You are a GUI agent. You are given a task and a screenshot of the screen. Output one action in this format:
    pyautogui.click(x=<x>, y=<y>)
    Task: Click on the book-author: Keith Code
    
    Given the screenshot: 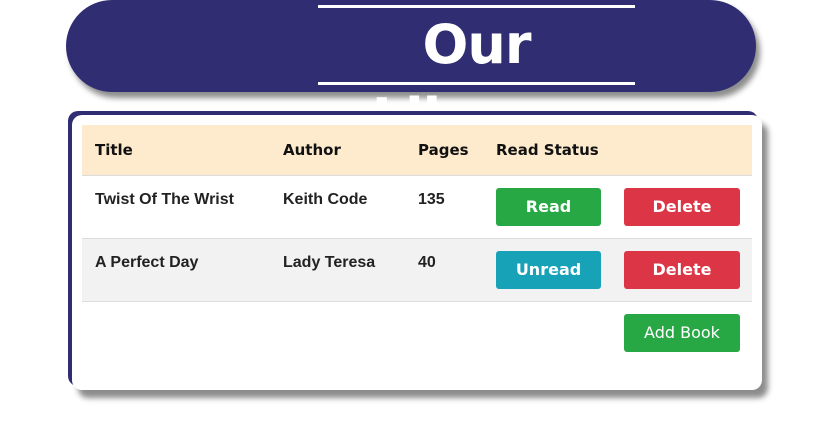 What is the action you would take?
    pyautogui.click(x=325, y=199)
    